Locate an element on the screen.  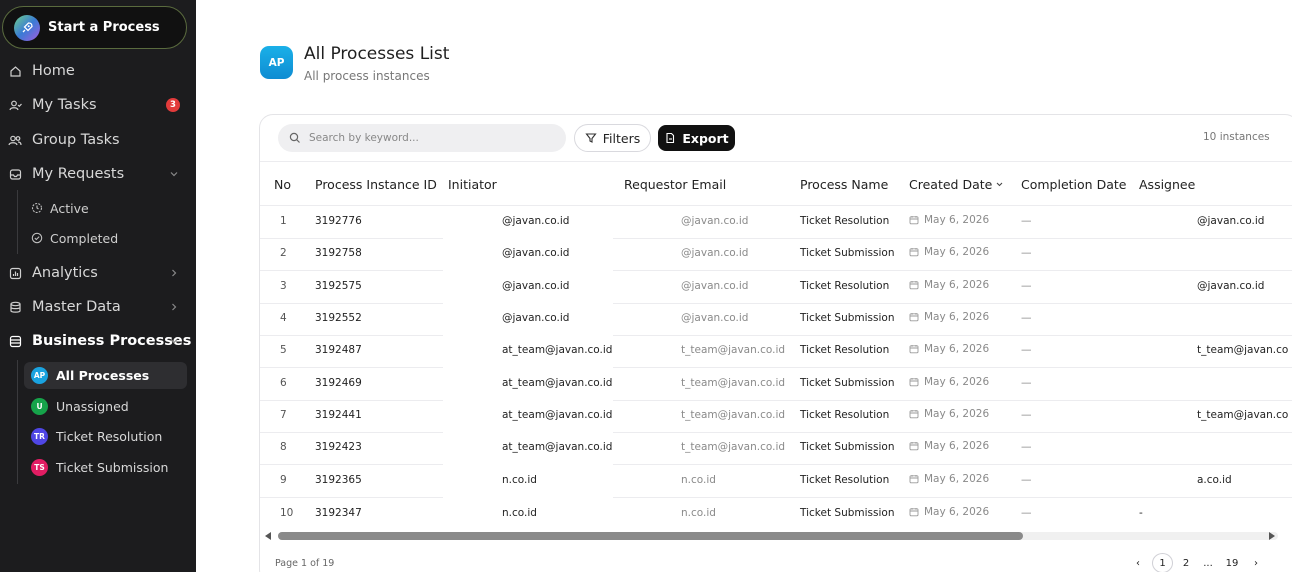
page-subtitle: All process instances is located at coordinates (367, 76).